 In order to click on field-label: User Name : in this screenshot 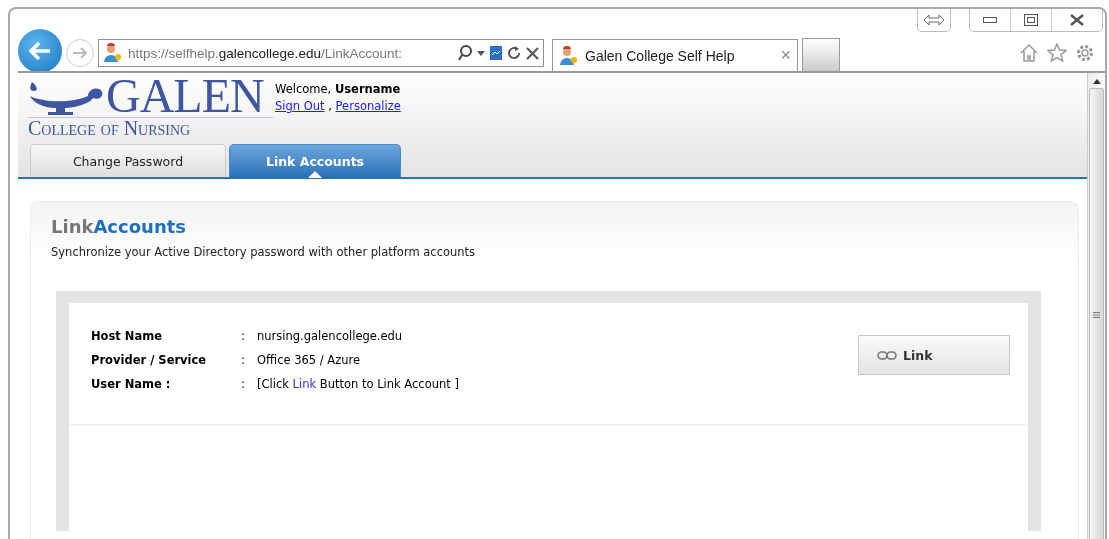, I will do `click(131, 384)`.